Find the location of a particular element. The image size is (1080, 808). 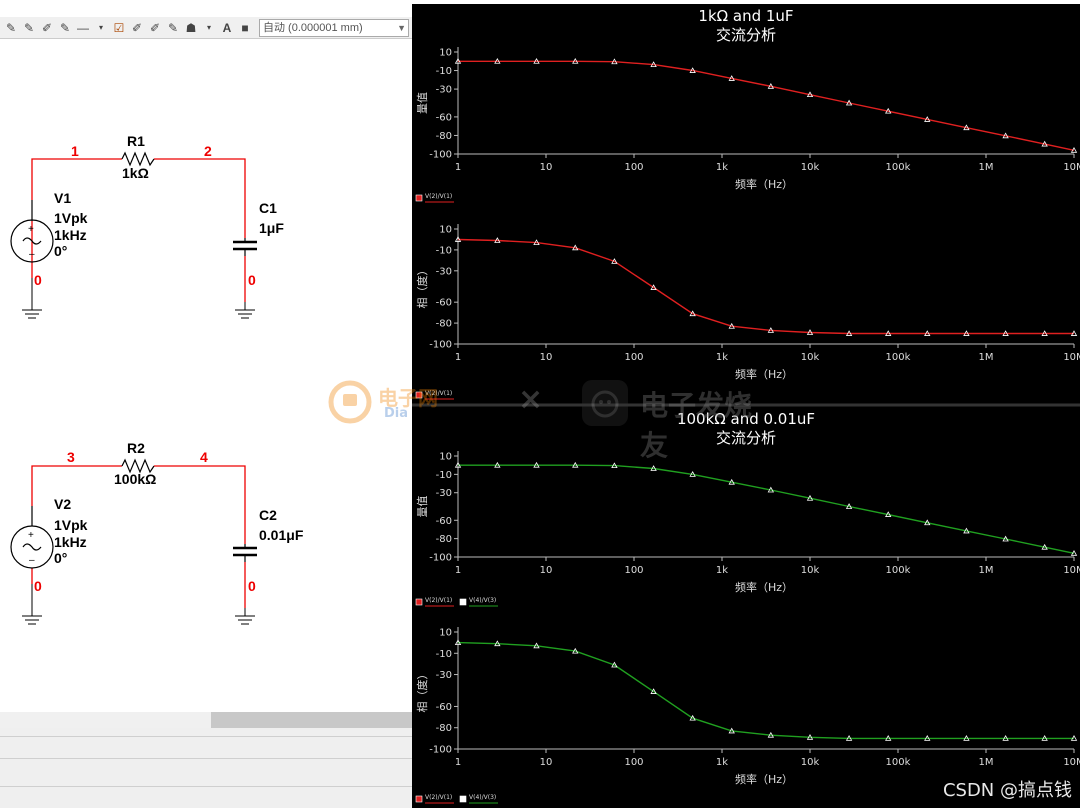

chevron-down-icon: ▼ is located at coordinates (401, 28).